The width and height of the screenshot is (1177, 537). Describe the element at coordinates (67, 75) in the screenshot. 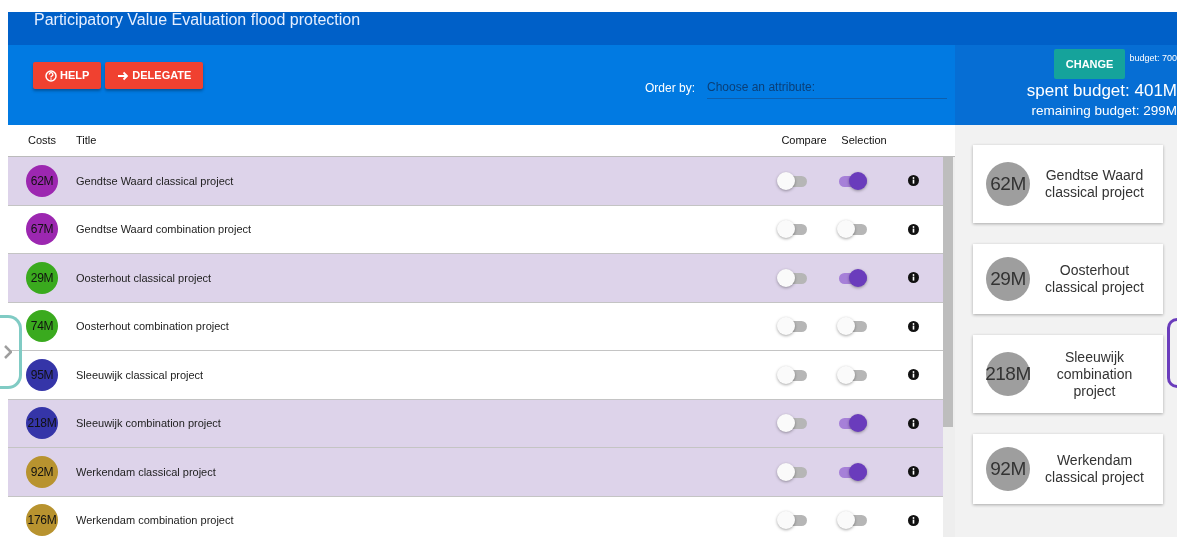

I see `help-button: HELP` at that location.